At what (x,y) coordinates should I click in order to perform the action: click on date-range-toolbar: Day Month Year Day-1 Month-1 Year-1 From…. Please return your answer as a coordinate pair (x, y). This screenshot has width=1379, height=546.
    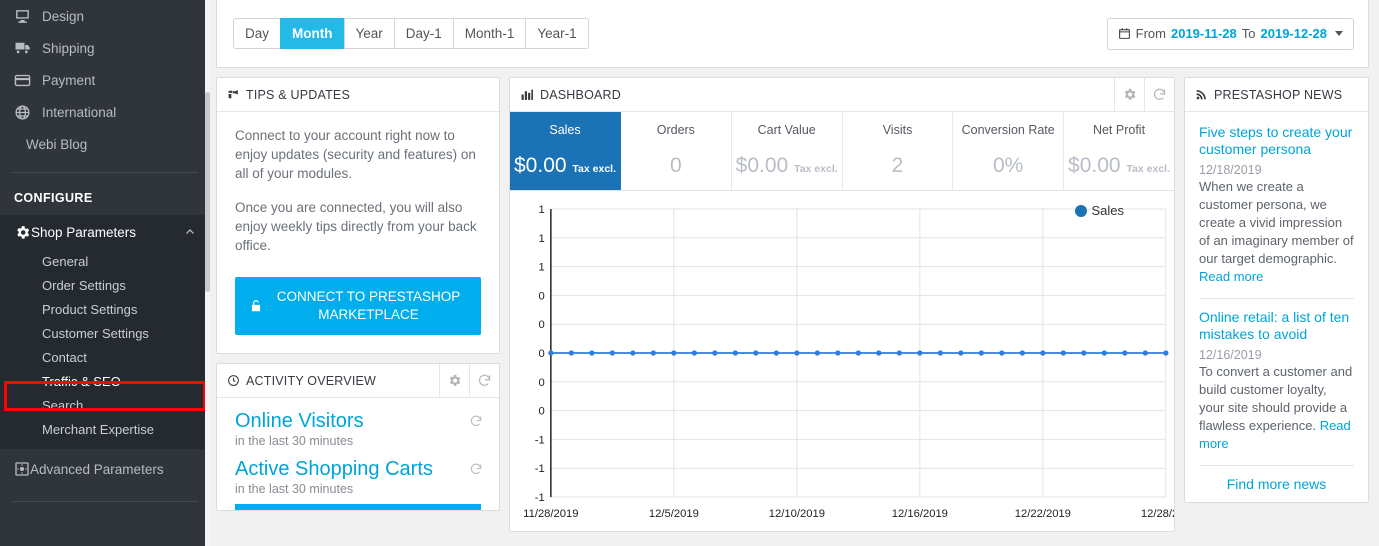
    Looking at the image, I should click on (792, 34).